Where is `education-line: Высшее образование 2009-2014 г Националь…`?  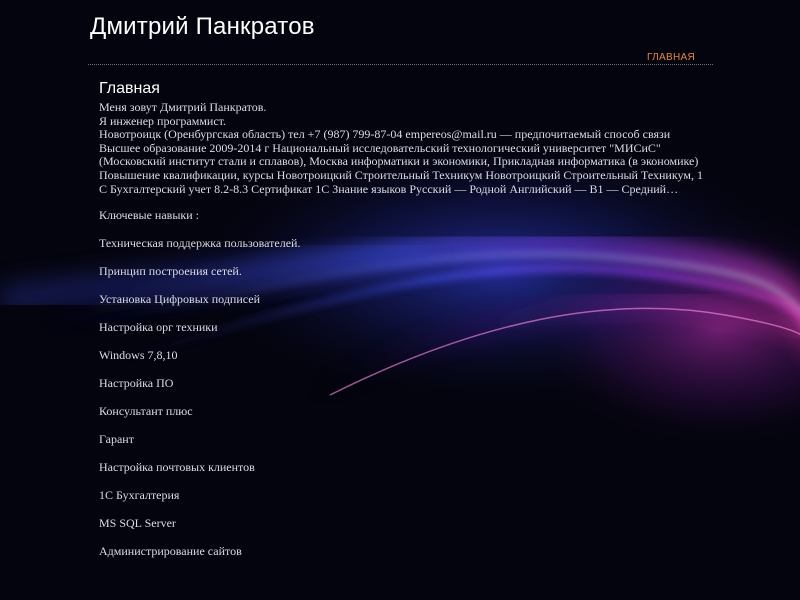 education-line: Высшее образование 2009-2014 г Националь… is located at coordinates (399, 154).